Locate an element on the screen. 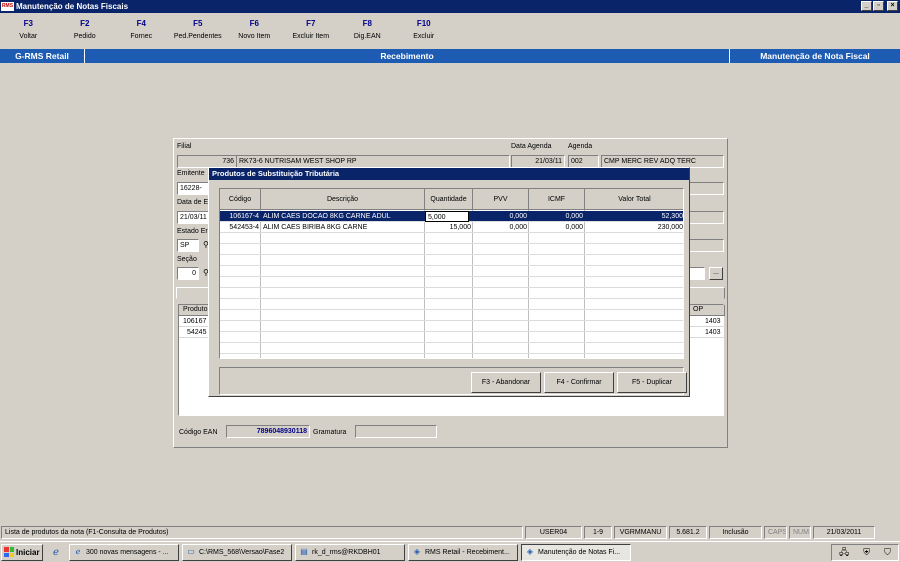 The image size is (900, 562). folder-icon: ▭ is located at coordinates (191, 551).